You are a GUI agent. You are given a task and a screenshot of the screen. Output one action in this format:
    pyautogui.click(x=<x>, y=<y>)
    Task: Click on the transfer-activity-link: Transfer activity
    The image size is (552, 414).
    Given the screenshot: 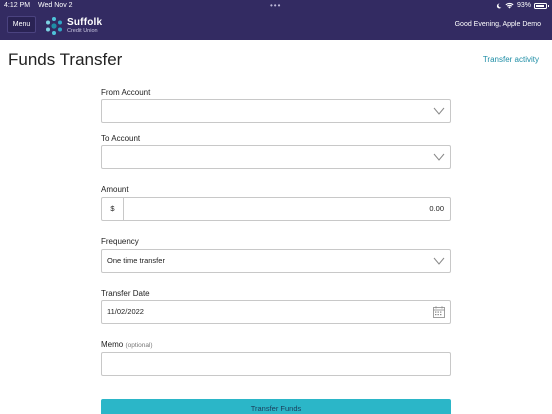 What is the action you would take?
    pyautogui.click(x=511, y=59)
    